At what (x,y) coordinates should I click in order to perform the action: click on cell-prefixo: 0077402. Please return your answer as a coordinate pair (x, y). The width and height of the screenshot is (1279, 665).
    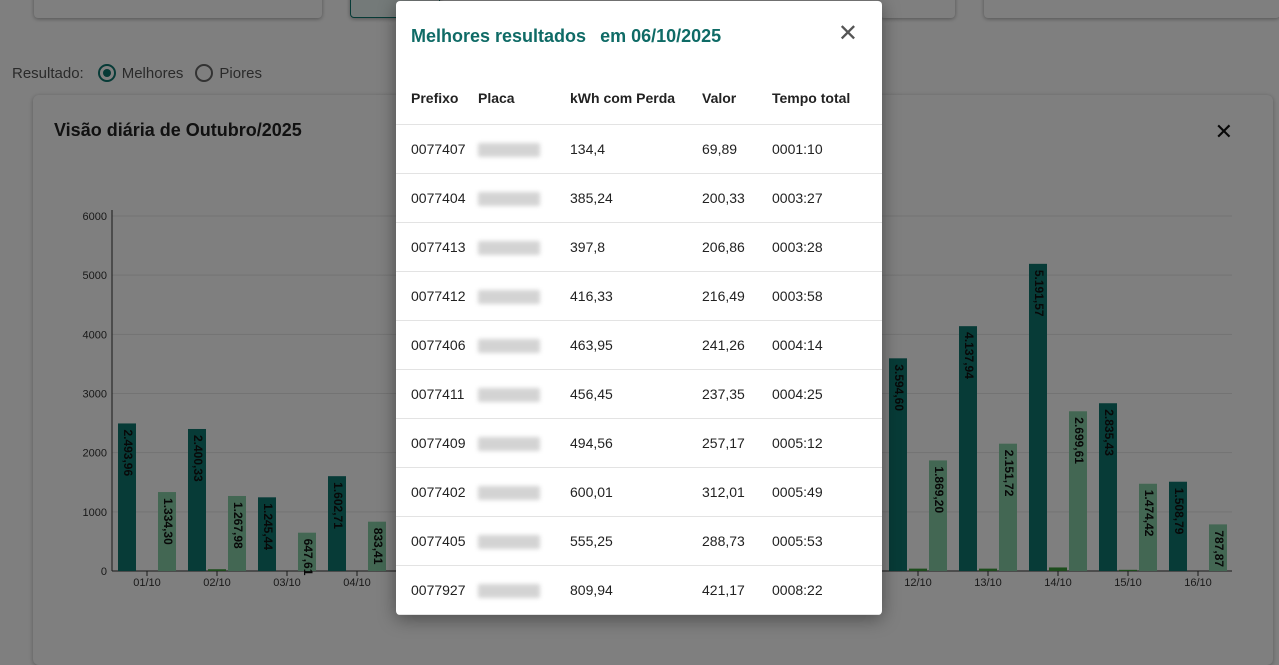
    Looking at the image, I should click on (437, 492).